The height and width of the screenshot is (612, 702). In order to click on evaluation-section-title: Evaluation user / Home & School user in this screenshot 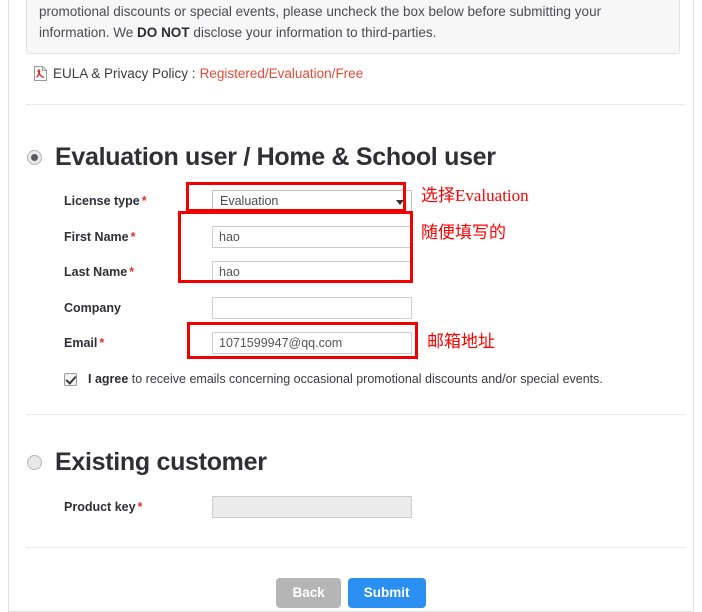, I will do `click(275, 157)`.